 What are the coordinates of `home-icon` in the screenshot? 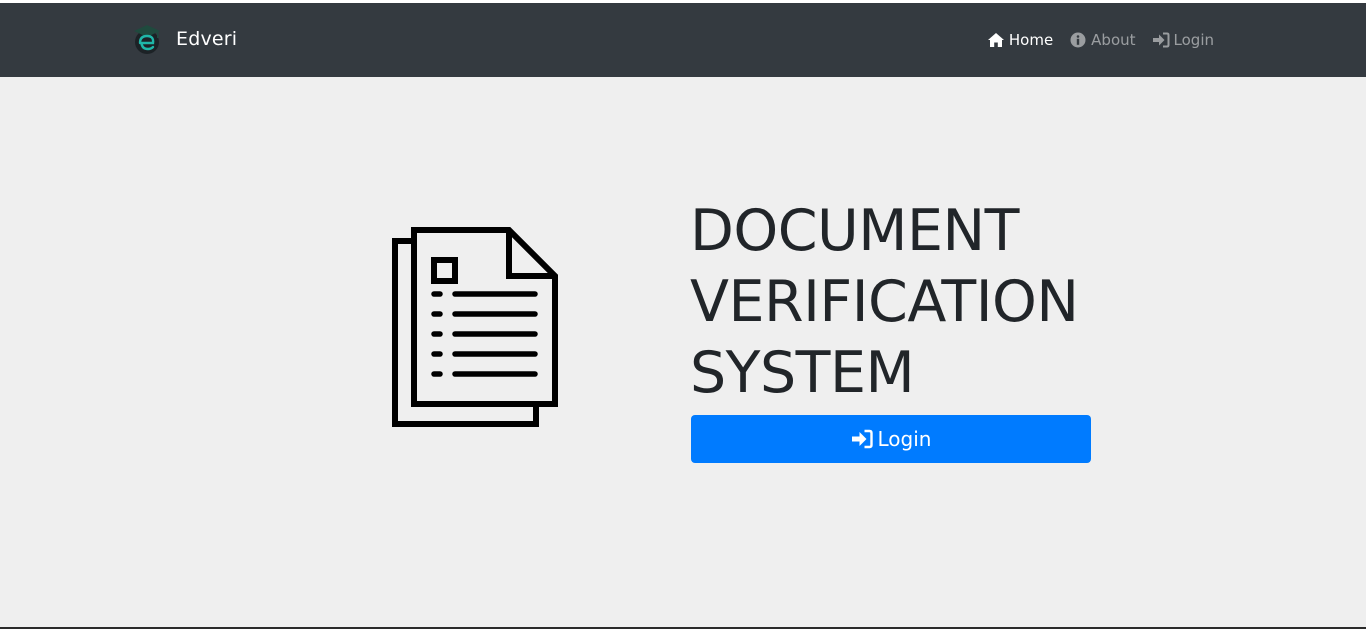 It's located at (995, 40).